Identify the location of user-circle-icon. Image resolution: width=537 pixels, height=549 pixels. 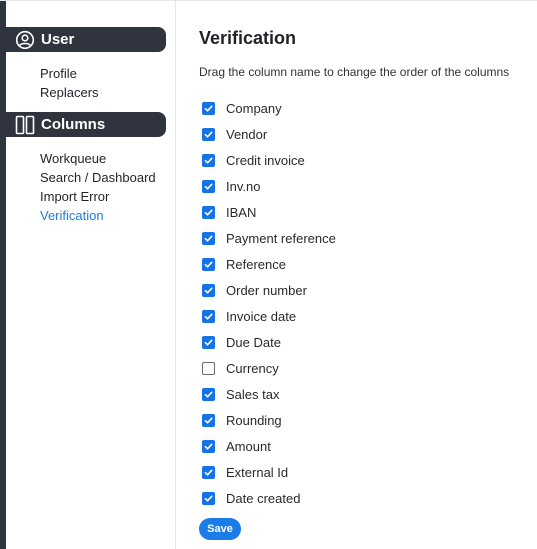
(25, 40).